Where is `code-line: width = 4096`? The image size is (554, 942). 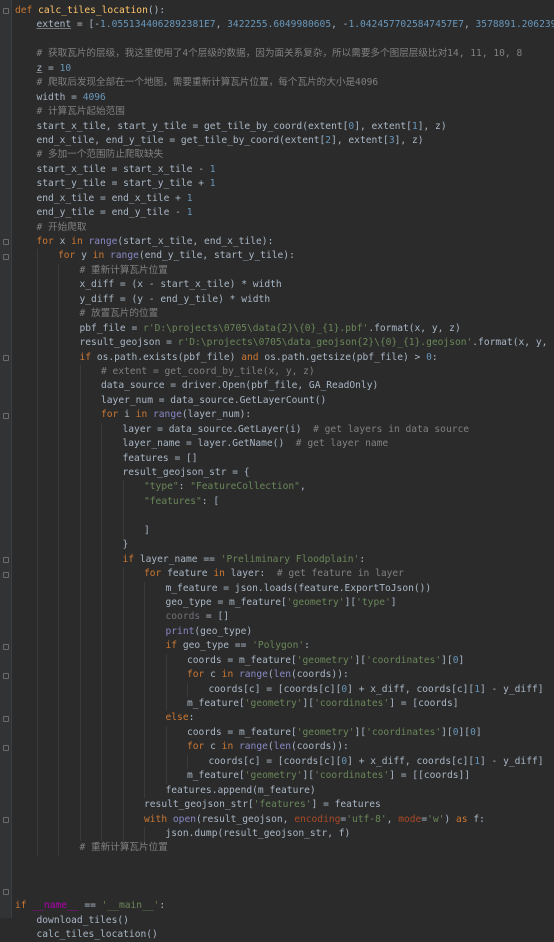
code-line: width = 4096 is located at coordinates (283, 98).